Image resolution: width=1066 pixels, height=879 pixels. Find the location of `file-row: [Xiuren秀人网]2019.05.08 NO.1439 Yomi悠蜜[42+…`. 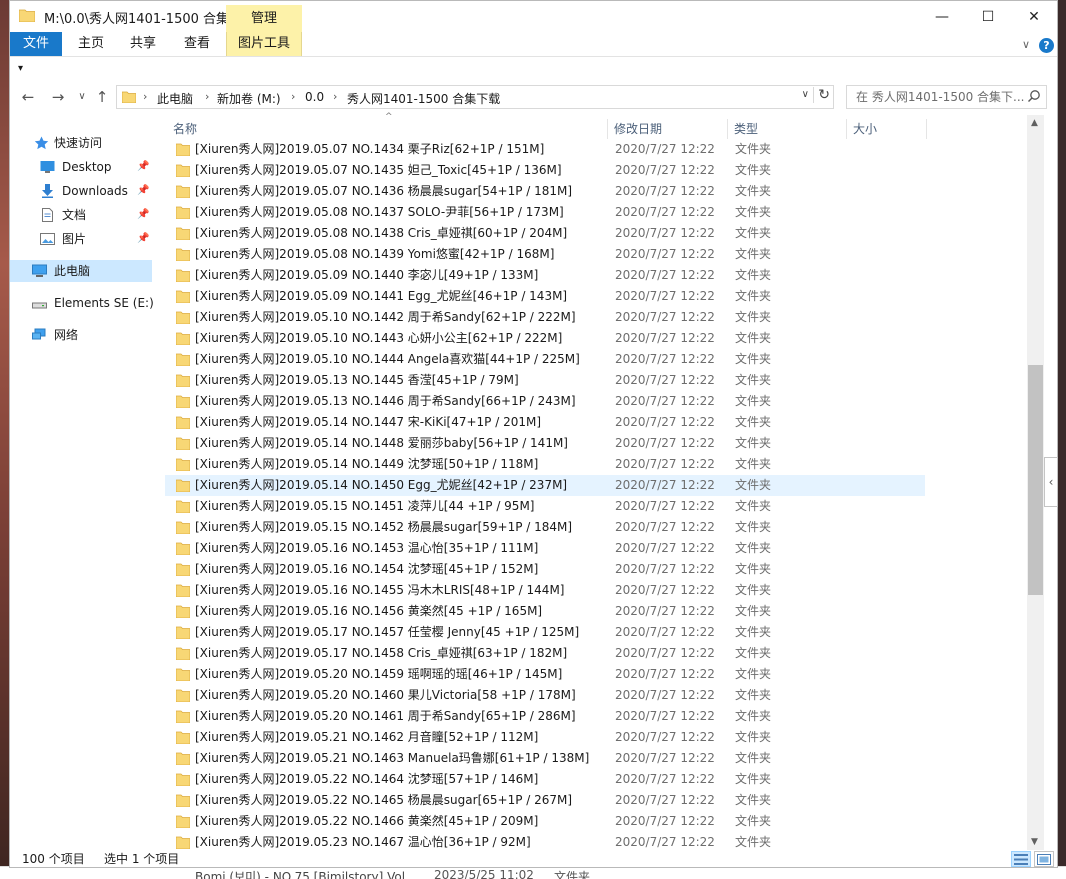

file-row: [Xiuren秀人网]2019.05.08 NO.1439 Yomi悠蜜[42+… is located at coordinates (545, 254).